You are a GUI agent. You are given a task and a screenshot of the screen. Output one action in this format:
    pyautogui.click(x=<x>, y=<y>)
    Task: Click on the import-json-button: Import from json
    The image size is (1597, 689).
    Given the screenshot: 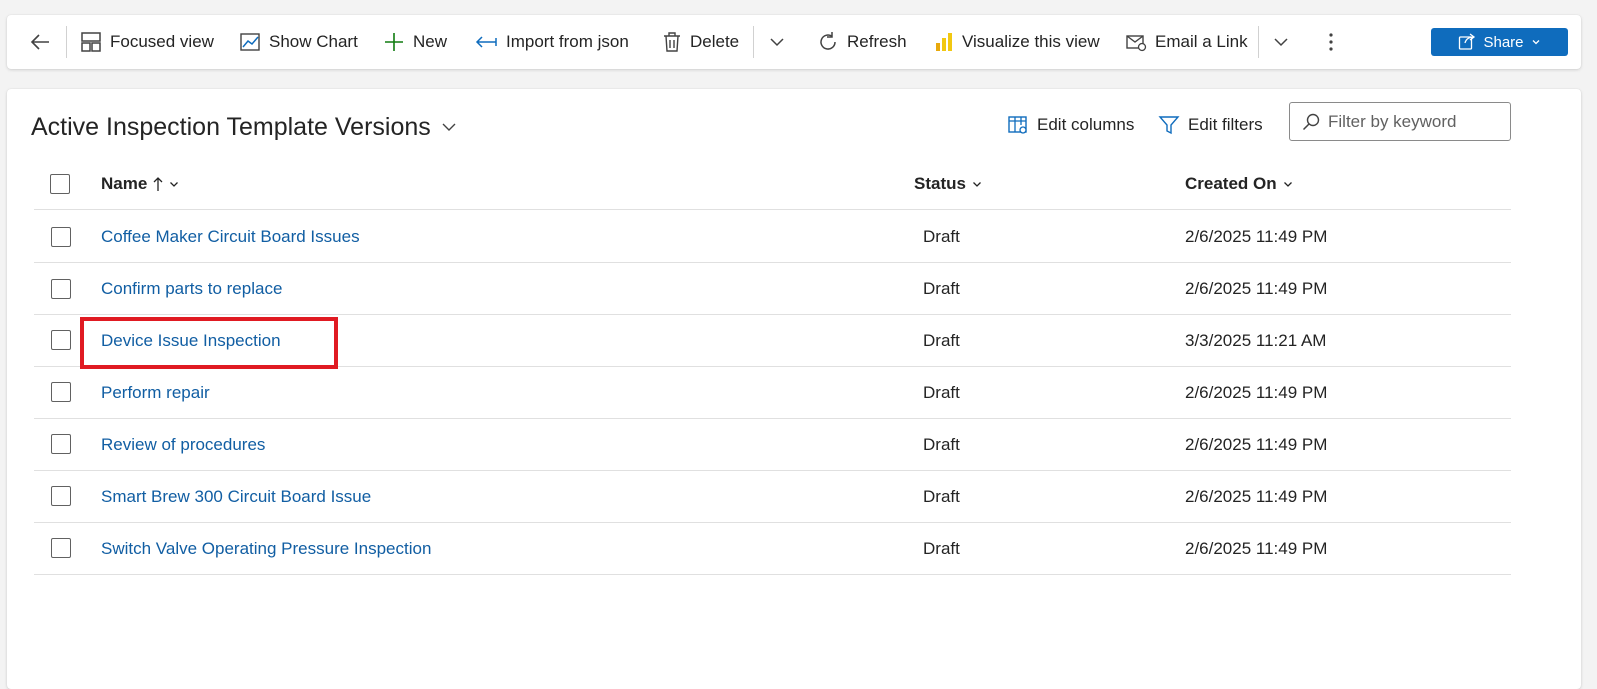 What is the action you would take?
    pyautogui.click(x=551, y=42)
    